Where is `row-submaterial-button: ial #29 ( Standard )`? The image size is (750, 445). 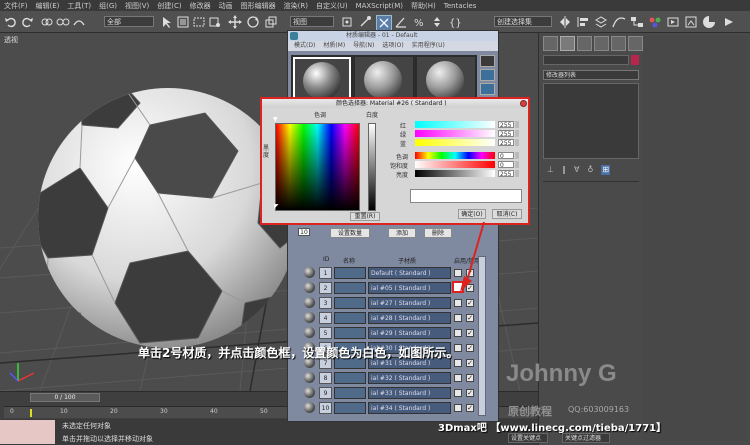
row-submaterial-button: ial #29 ( Standard ) is located at coordinates (409, 333).